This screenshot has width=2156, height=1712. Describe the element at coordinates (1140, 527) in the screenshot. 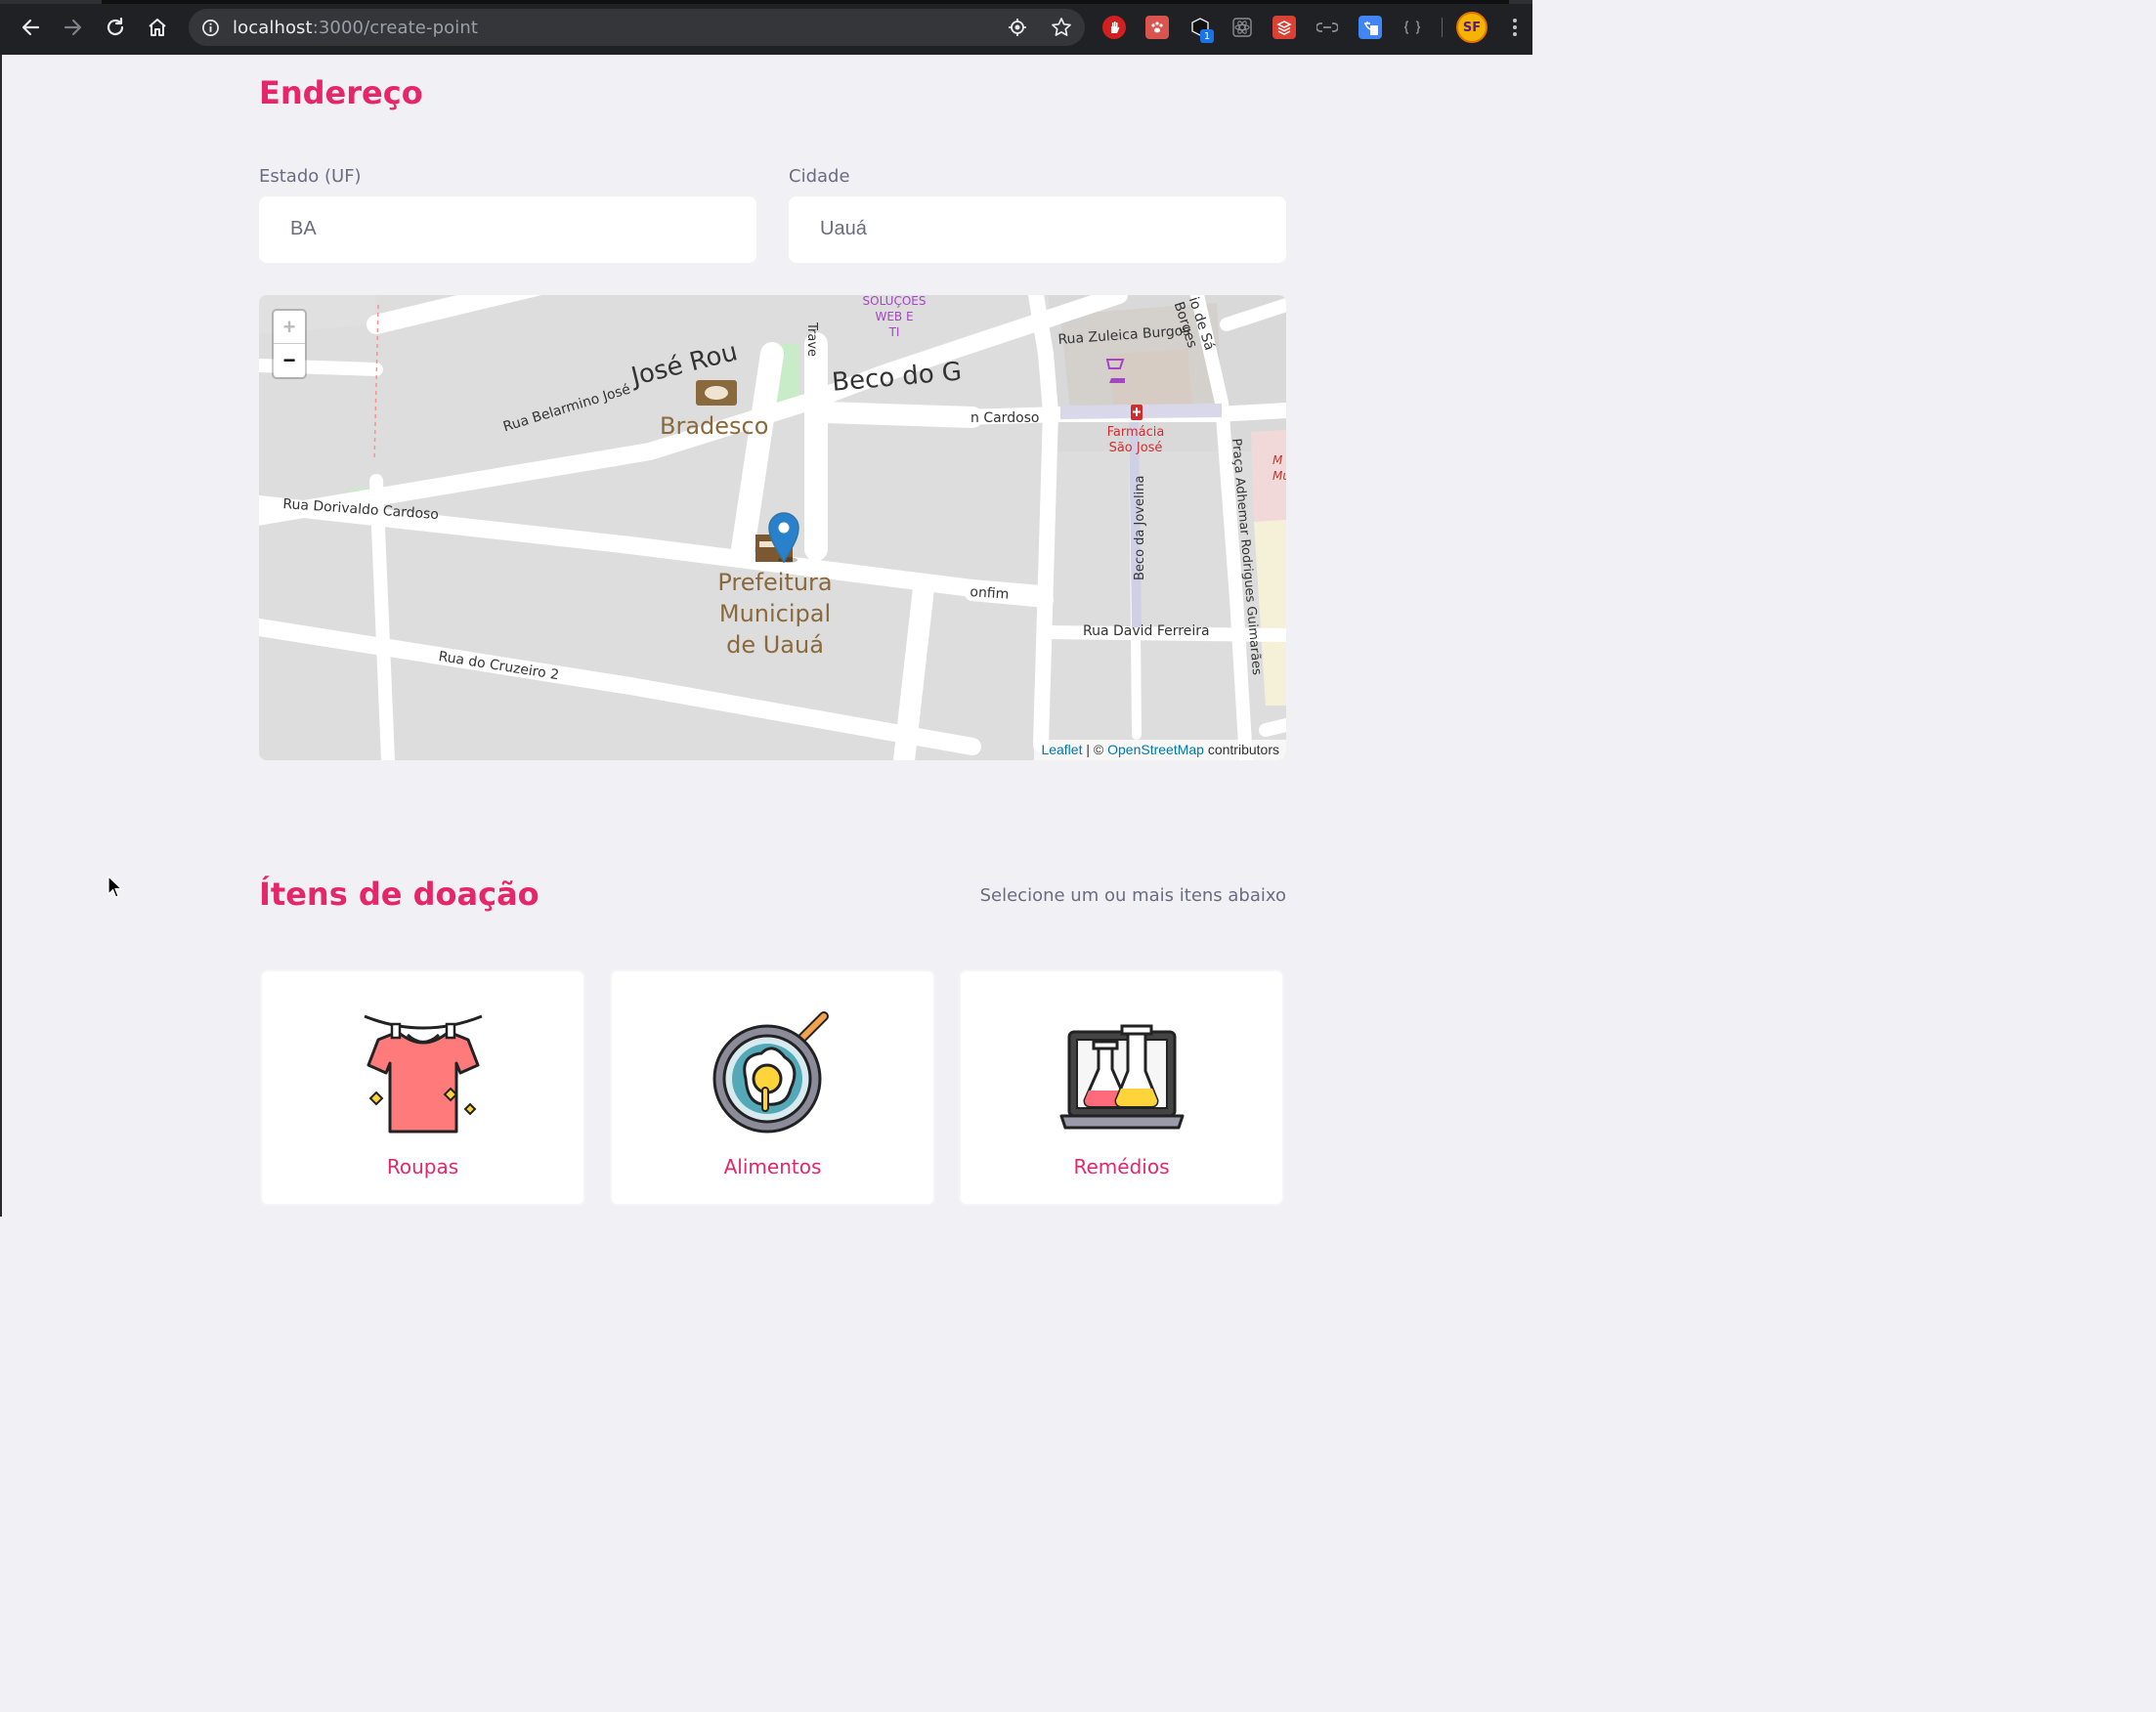

I see `map-label-beco-jovelina: Beco da Jovelina` at that location.